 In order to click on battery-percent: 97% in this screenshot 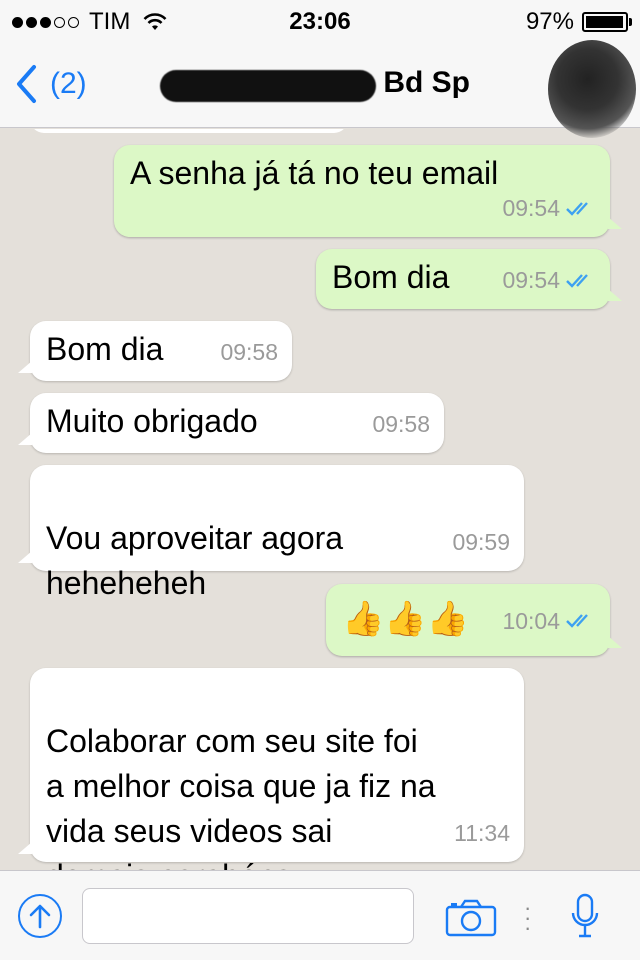, I will do `click(549, 21)`.